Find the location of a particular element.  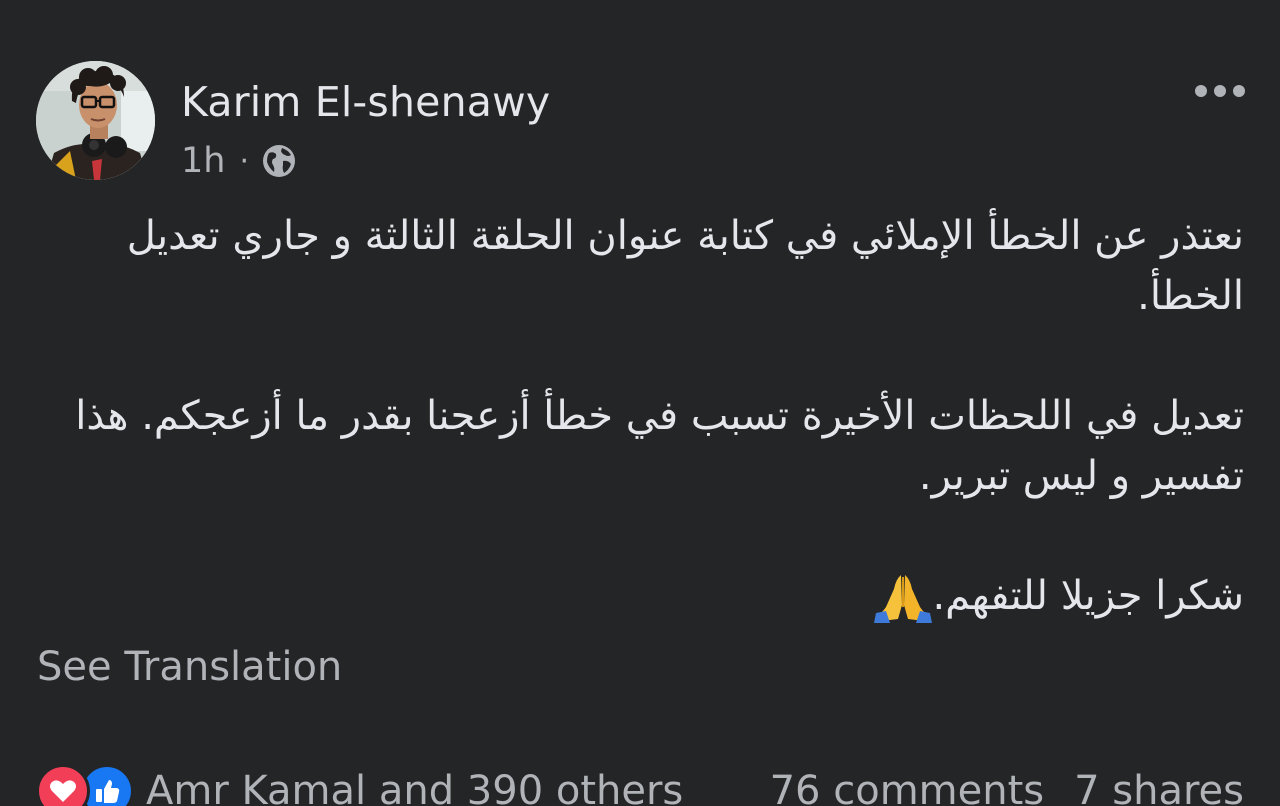

post-paragraph-3-text: شكرا جزيلا للتفهم. is located at coordinates (1088, 596).